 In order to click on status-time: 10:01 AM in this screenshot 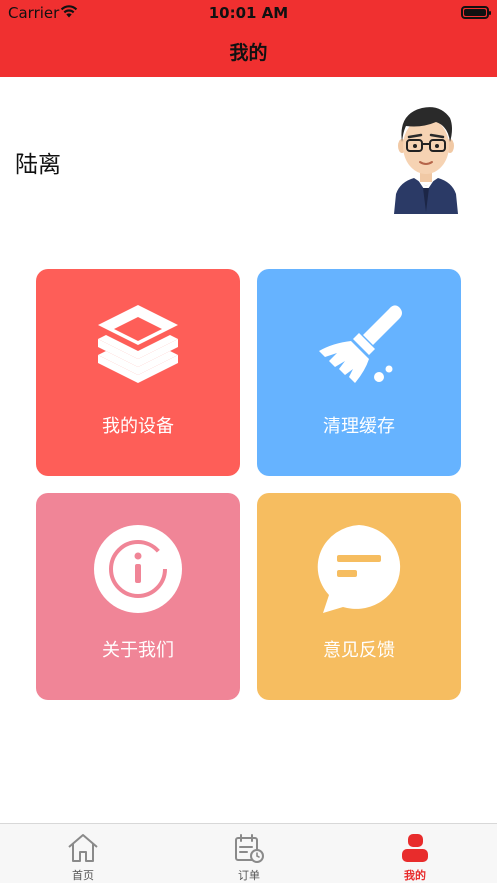, I will do `click(248, 13)`.